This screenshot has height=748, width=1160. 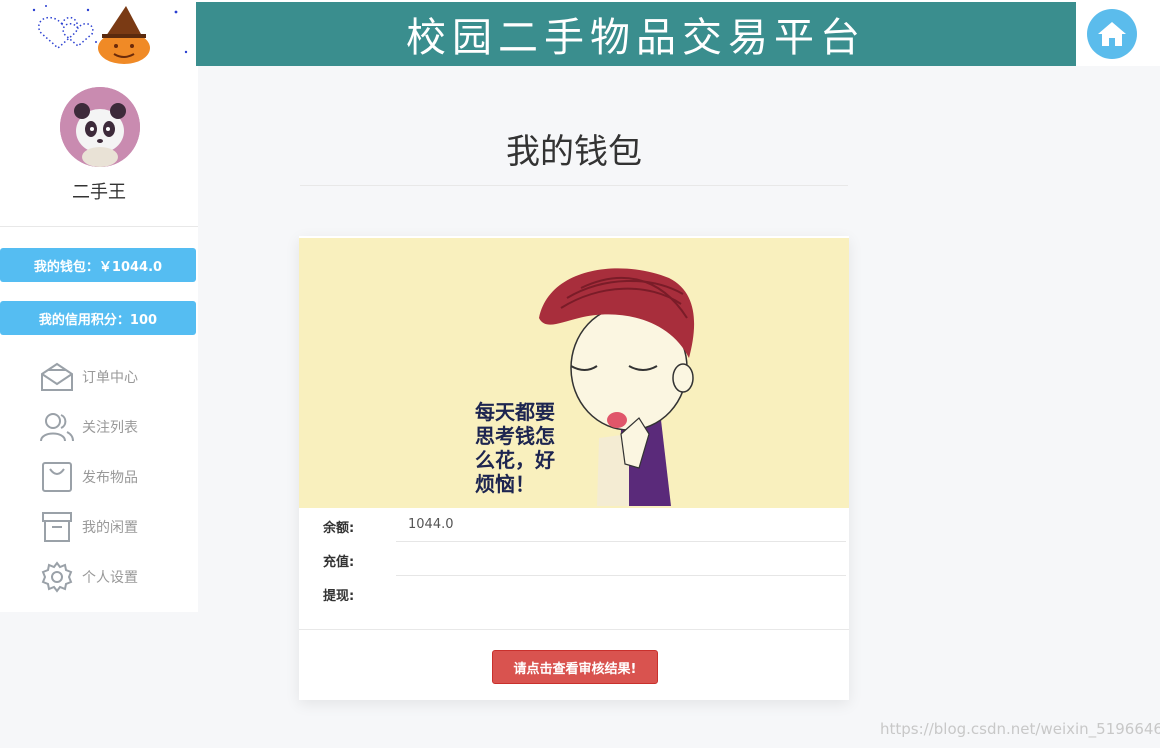 I want to click on recharge-input, so click(x=621, y=559).